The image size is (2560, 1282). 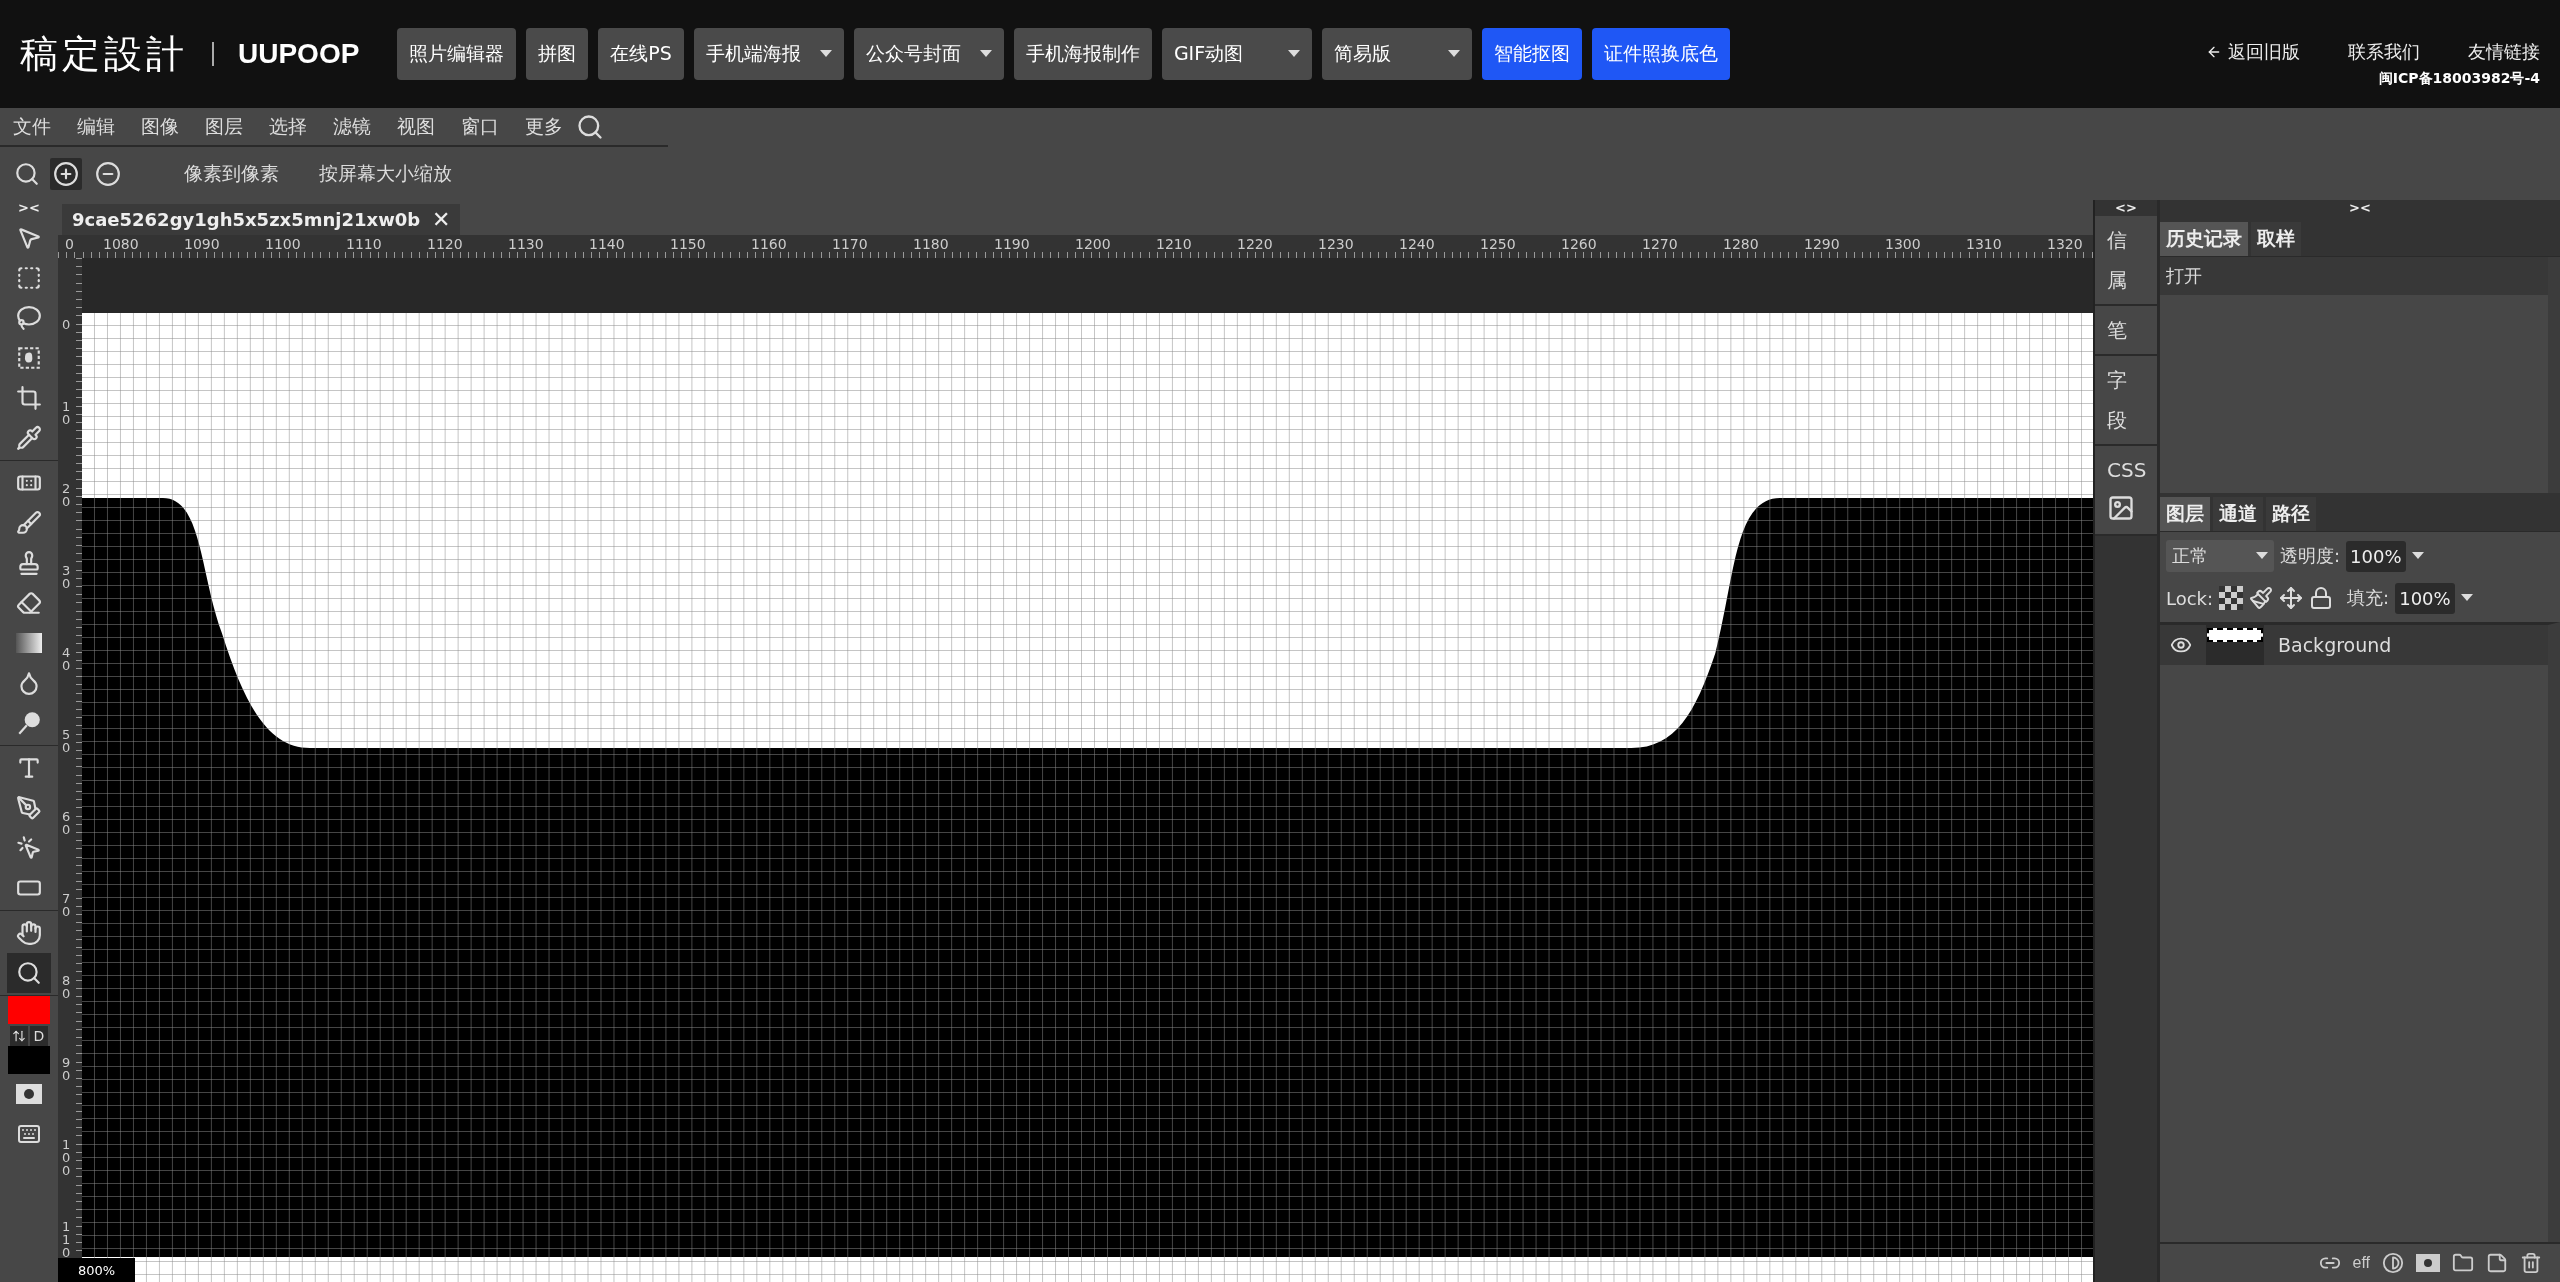 I want to click on ruler-label: 1130, so click(x=526, y=244).